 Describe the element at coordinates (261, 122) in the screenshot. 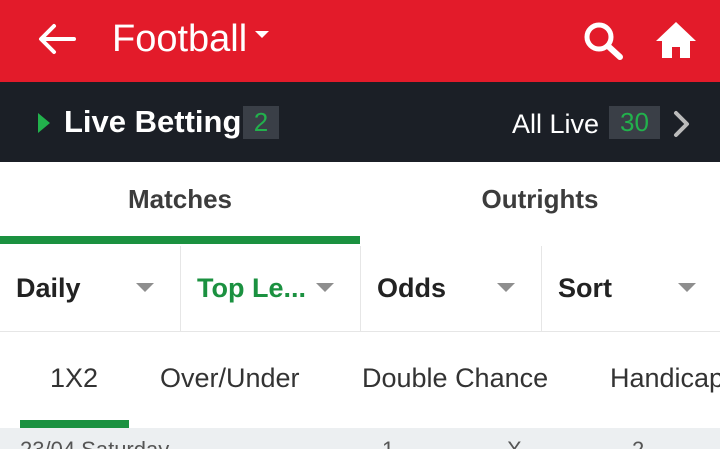

I see `live-betting-count-badge: 2` at that location.